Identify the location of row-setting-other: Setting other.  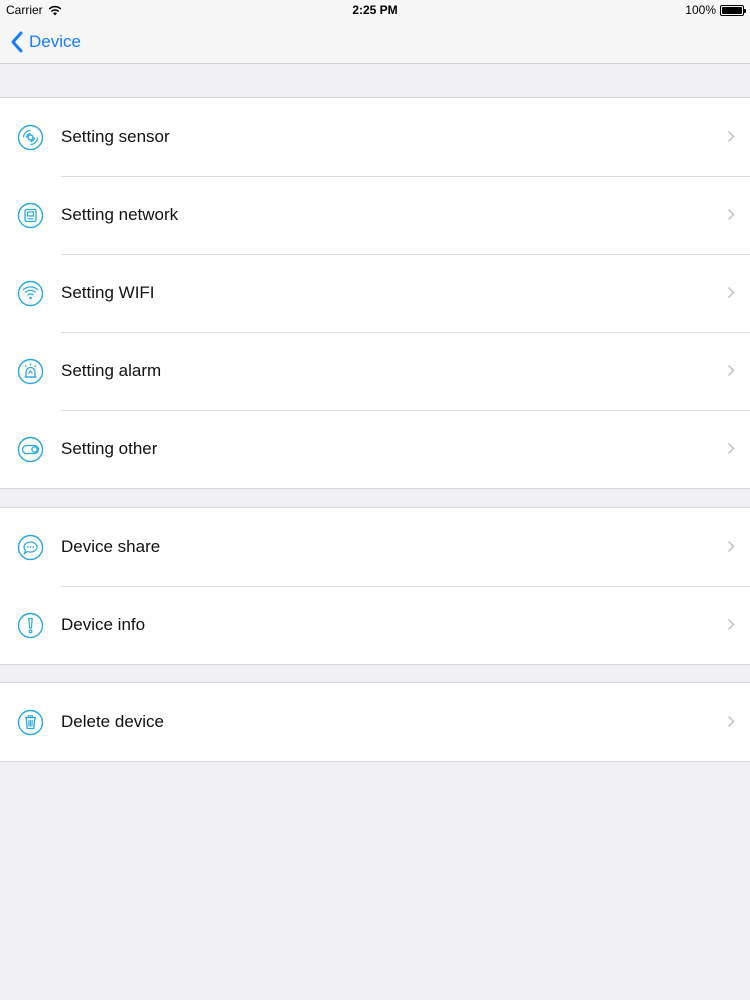
(375, 449).